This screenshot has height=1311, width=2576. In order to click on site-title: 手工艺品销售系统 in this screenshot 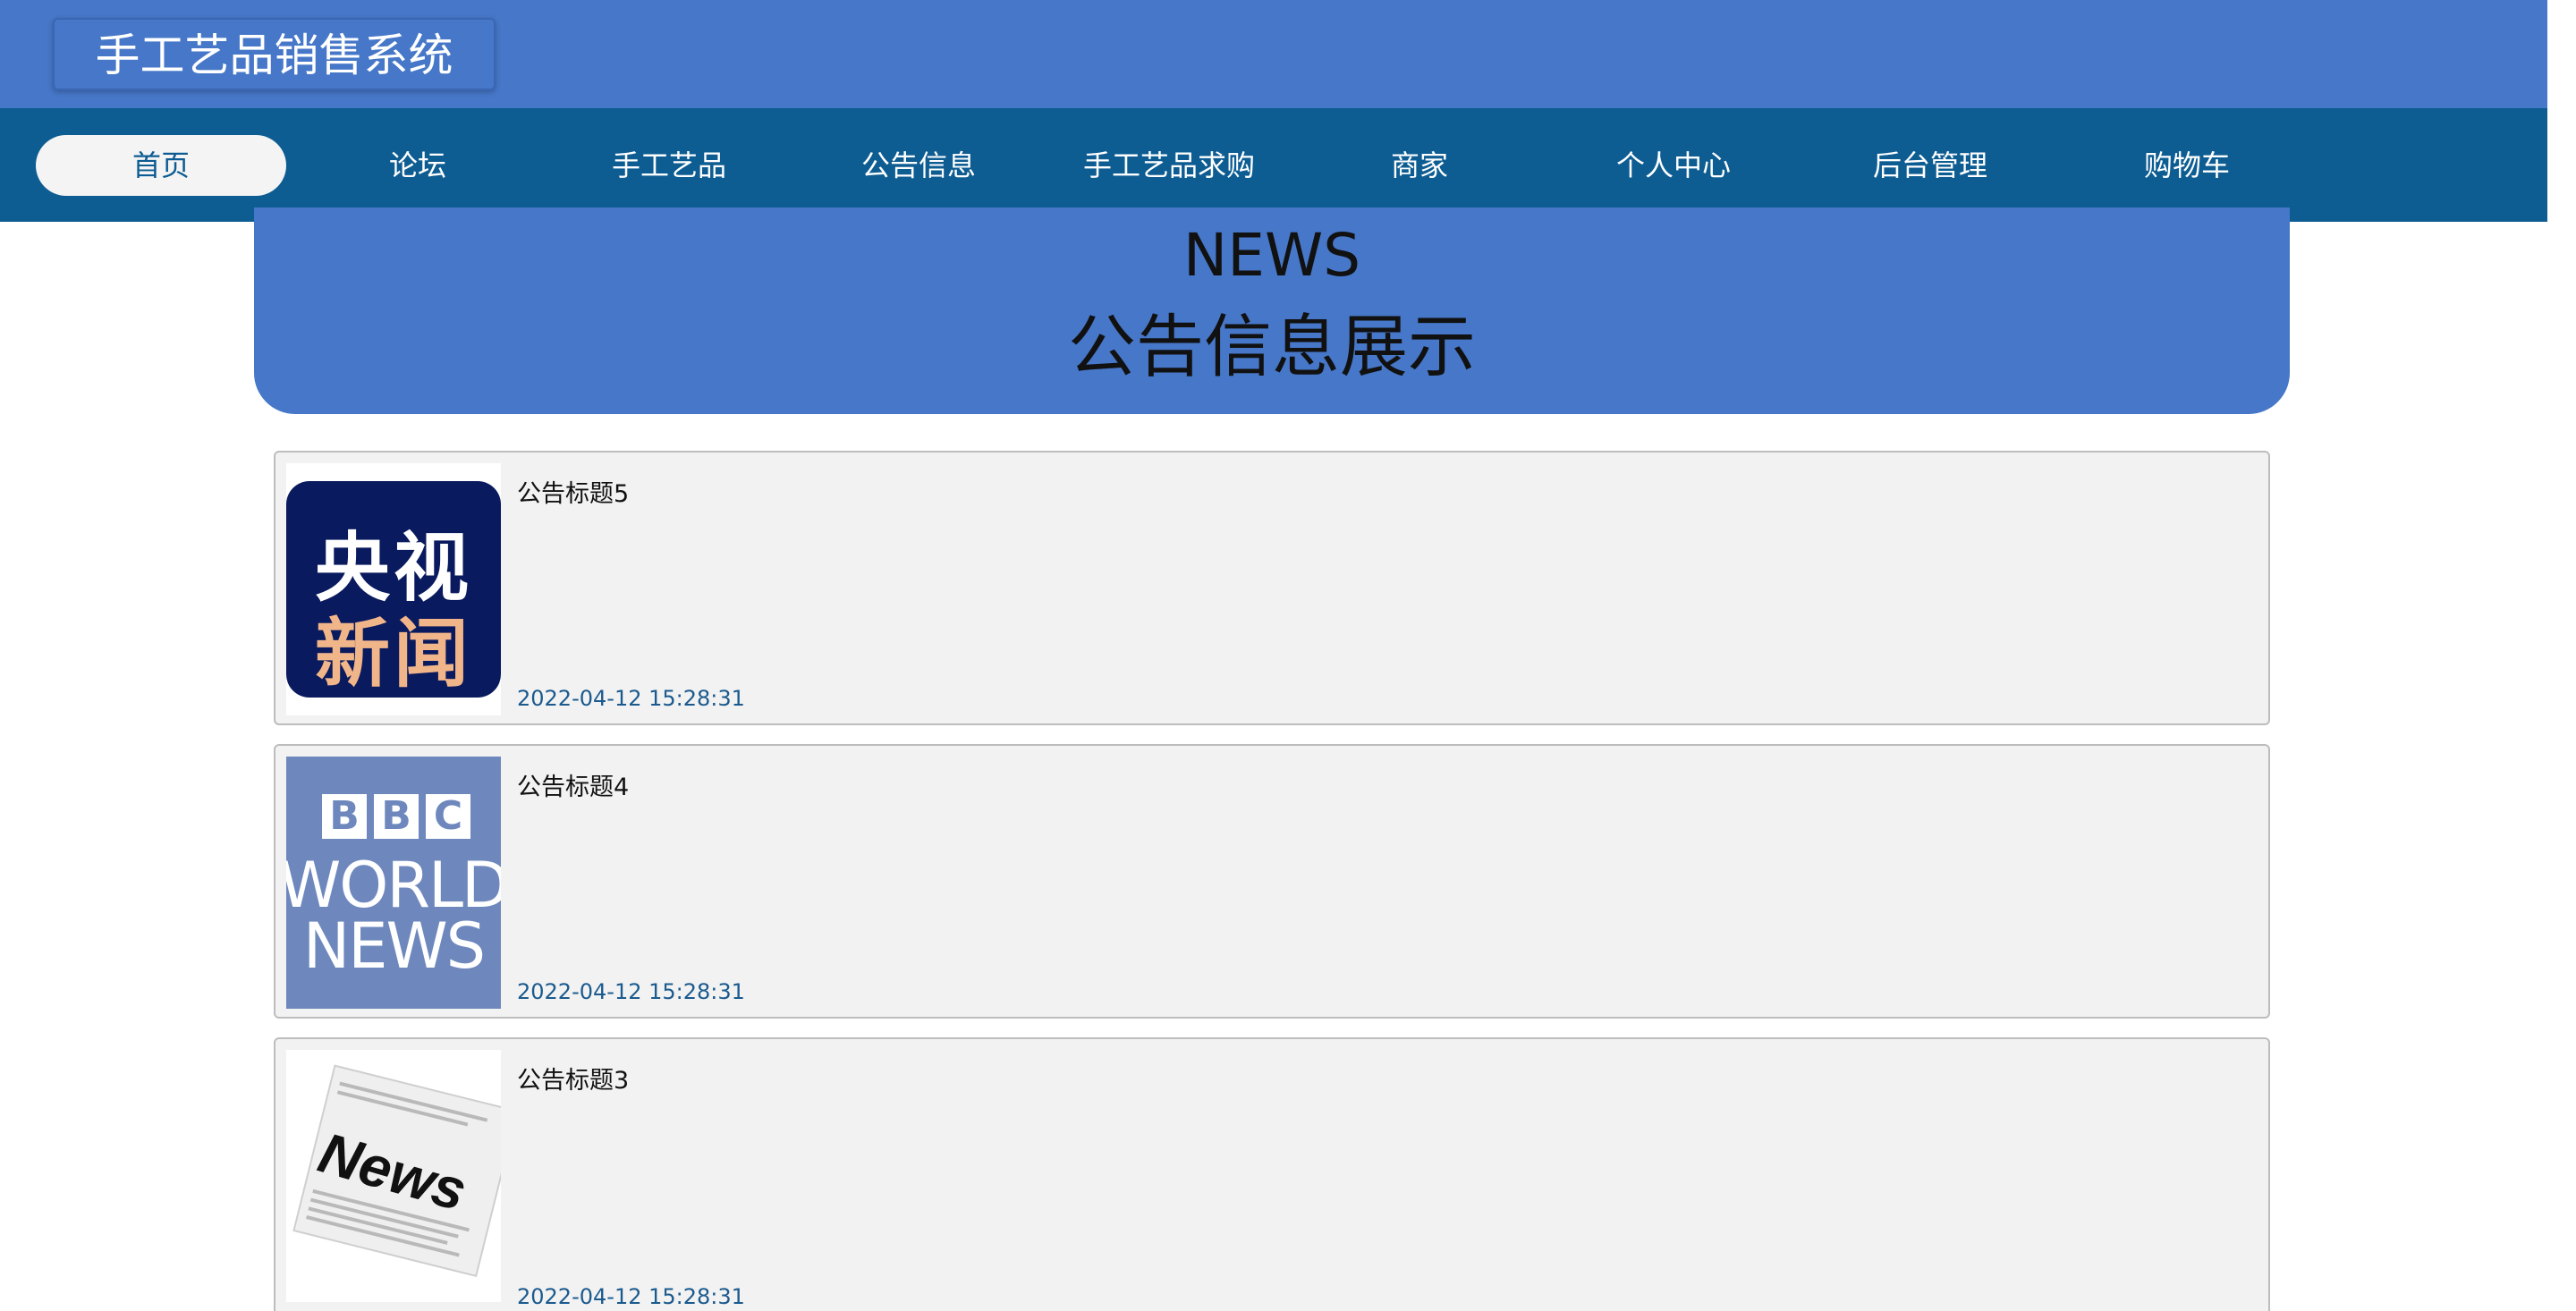, I will do `click(274, 54)`.